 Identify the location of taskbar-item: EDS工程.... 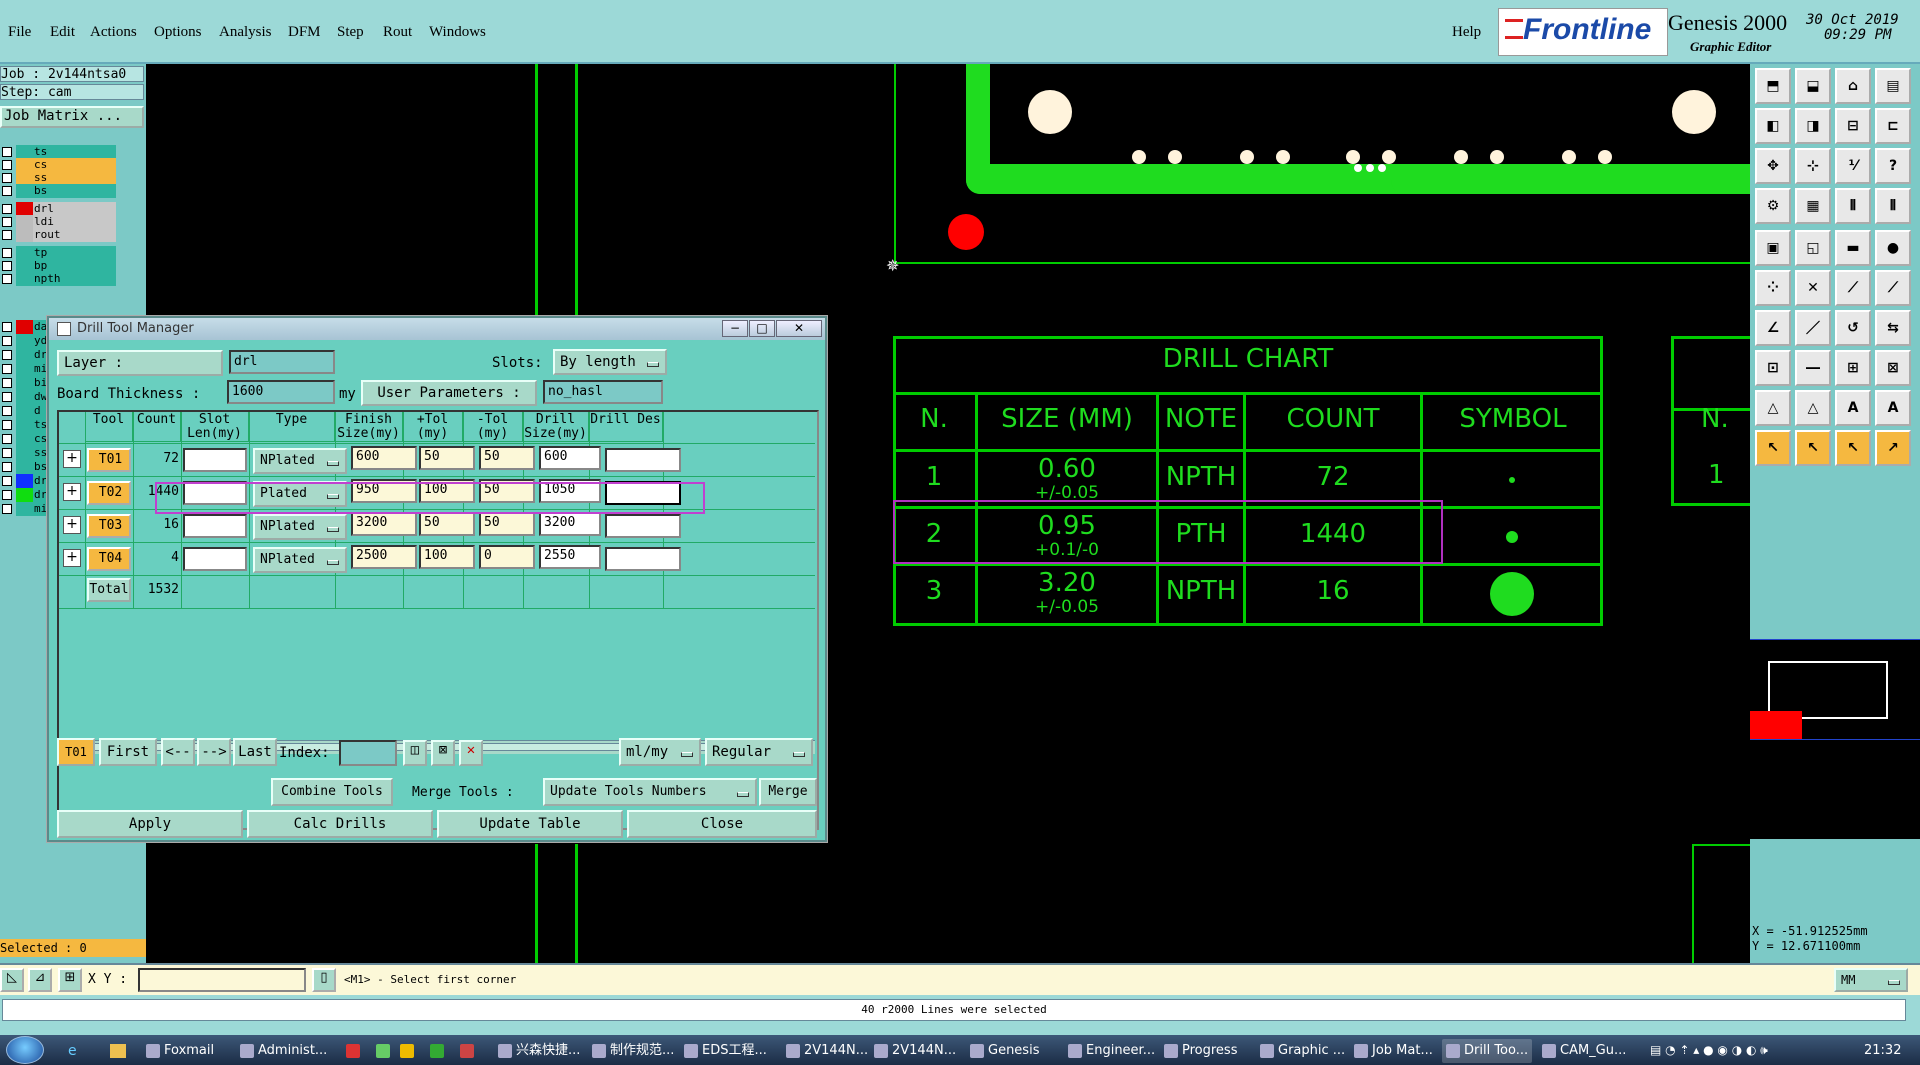
(728, 1051).